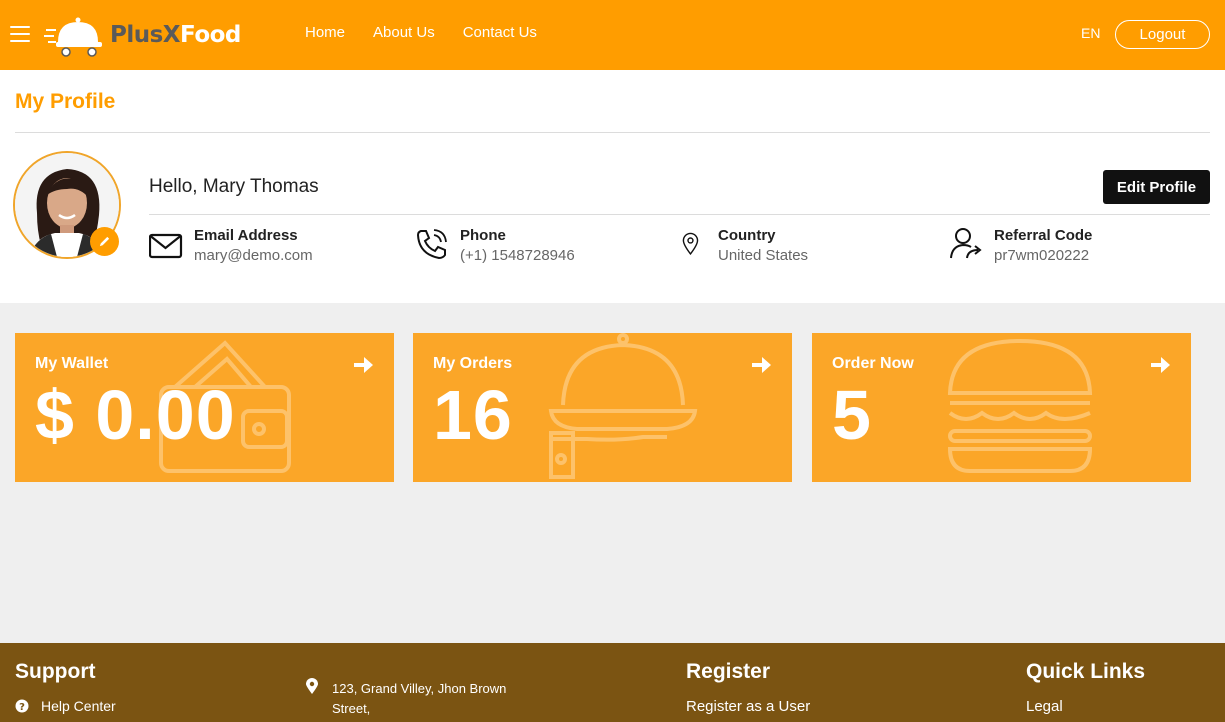  Describe the element at coordinates (852, 415) in the screenshot. I see `order-now-count: 5` at that location.